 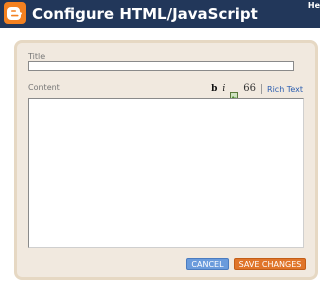 What do you see at coordinates (234, 92) in the screenshot?
I see `image-icon` at bounding box center [234, 92].